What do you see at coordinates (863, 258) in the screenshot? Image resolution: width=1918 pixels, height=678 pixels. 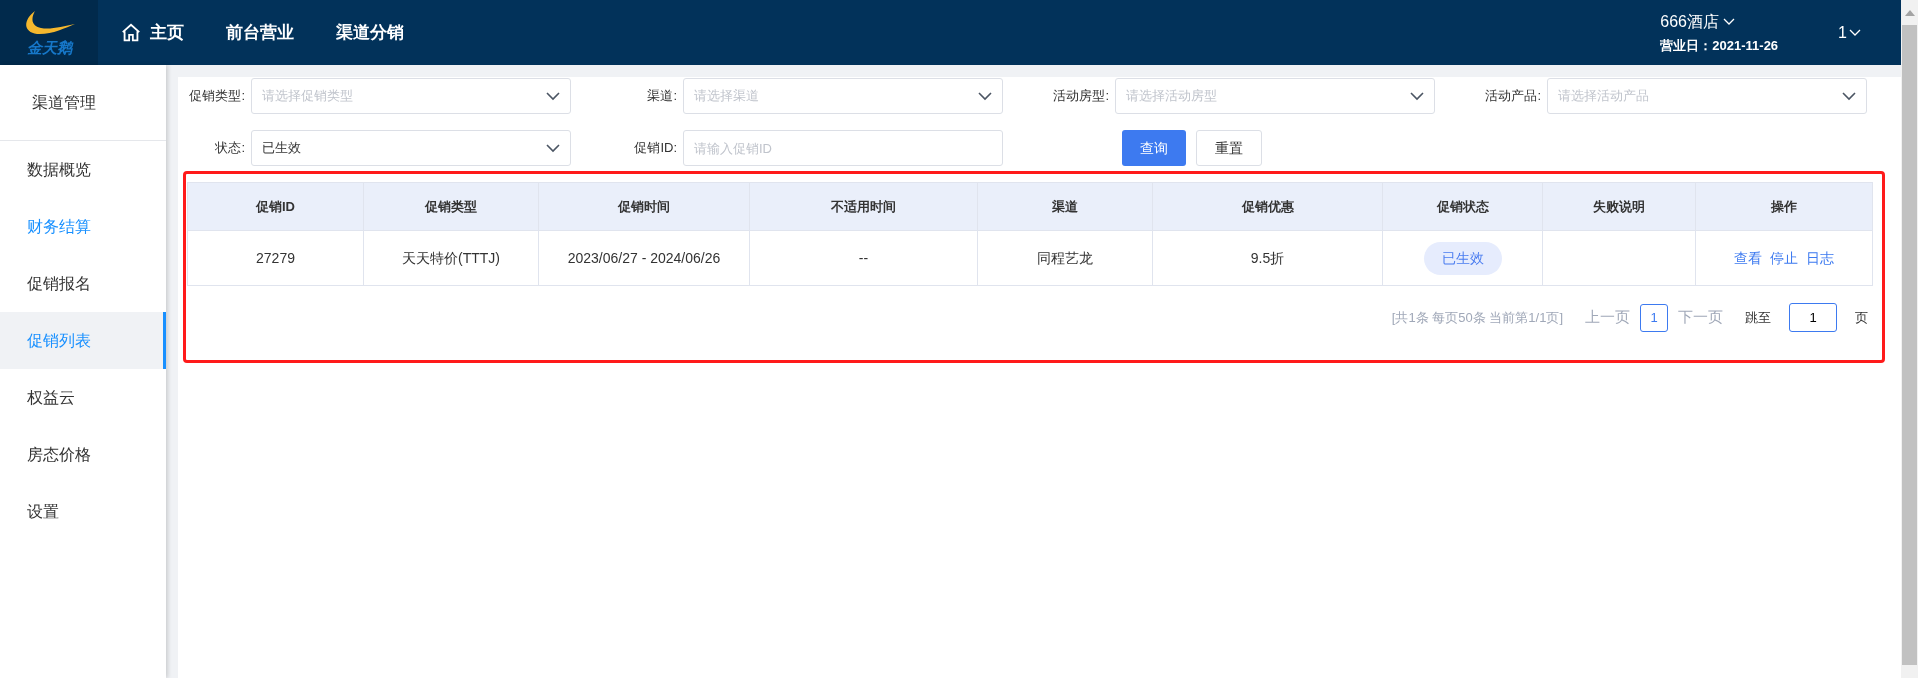 I see `table-cell: --` at bounding box center [863, 258].